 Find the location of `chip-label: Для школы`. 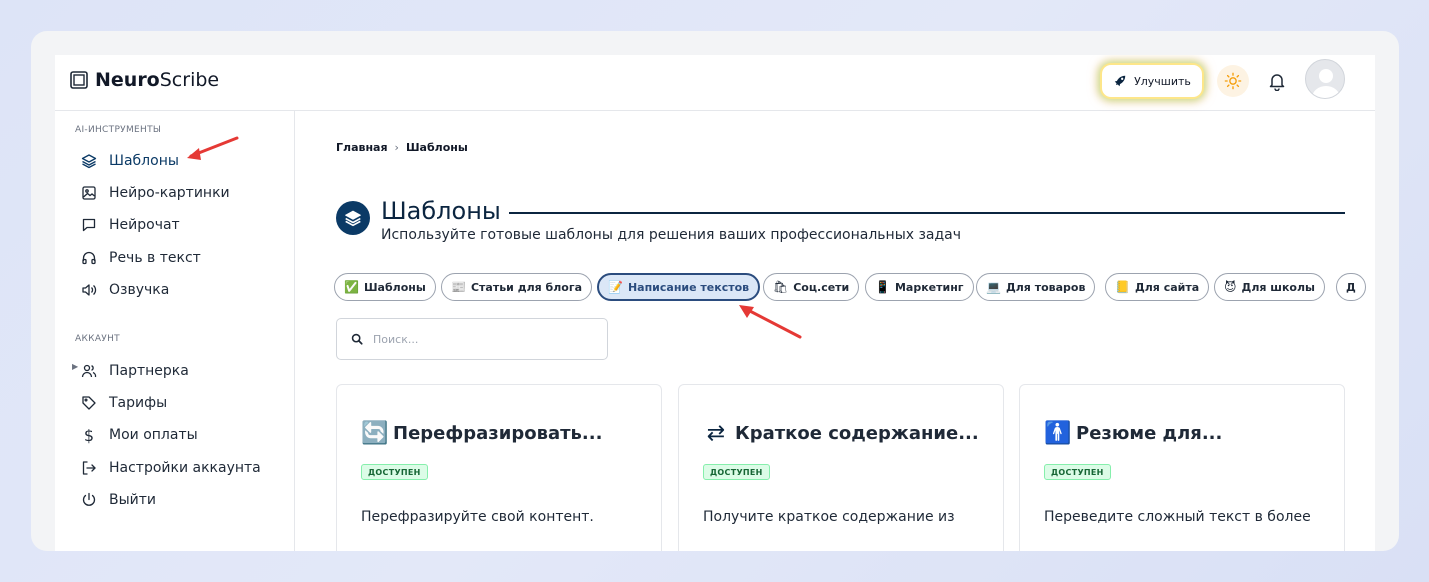

chip-label: Для школы is located at coordinates (1278, 287).